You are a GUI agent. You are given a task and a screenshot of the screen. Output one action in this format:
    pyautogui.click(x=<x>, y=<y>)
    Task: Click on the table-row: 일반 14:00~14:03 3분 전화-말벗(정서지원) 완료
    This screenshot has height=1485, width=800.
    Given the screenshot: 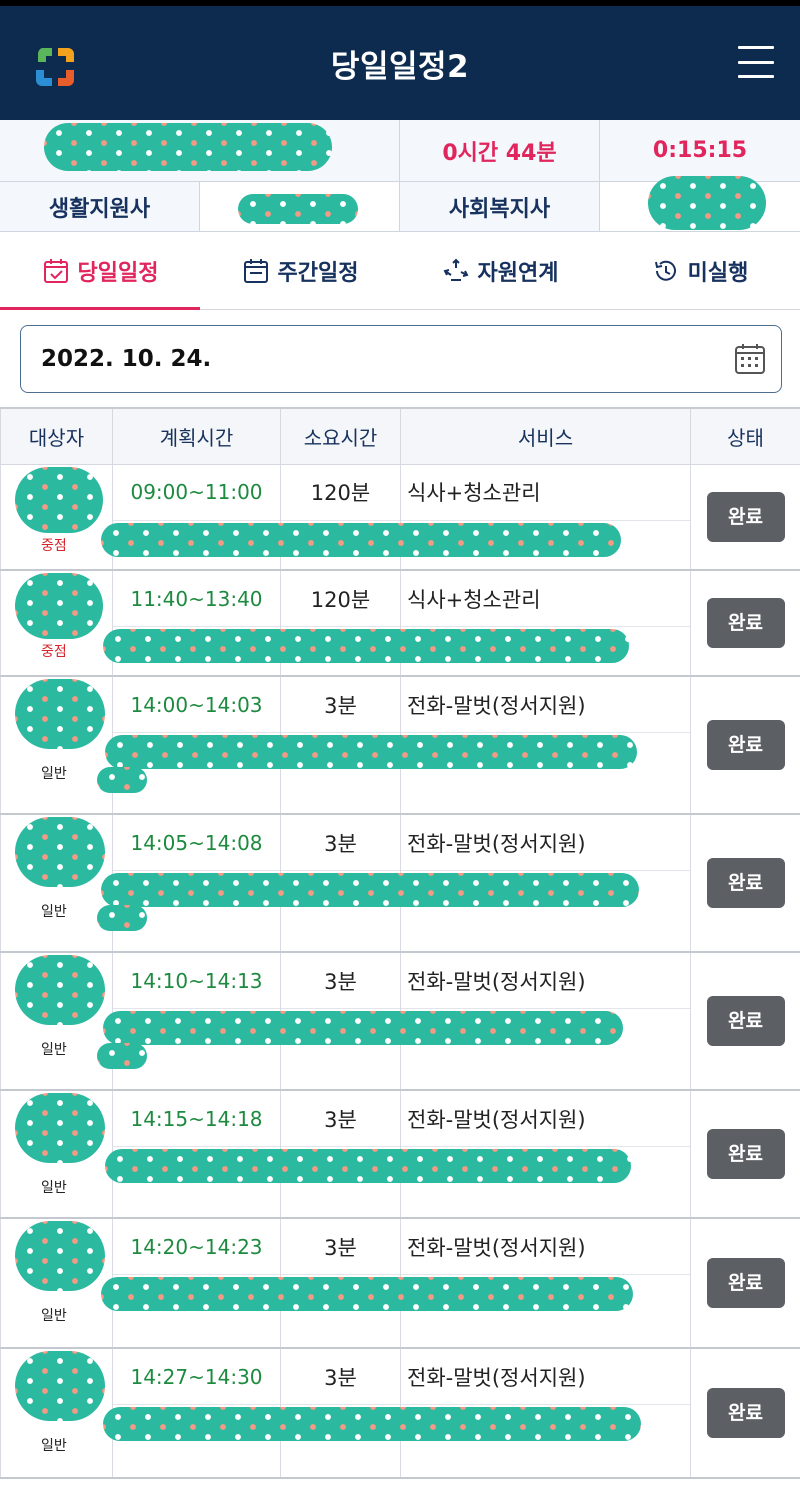 What is the action you would take?
    pyautogui.click(x=400, y=745)
    